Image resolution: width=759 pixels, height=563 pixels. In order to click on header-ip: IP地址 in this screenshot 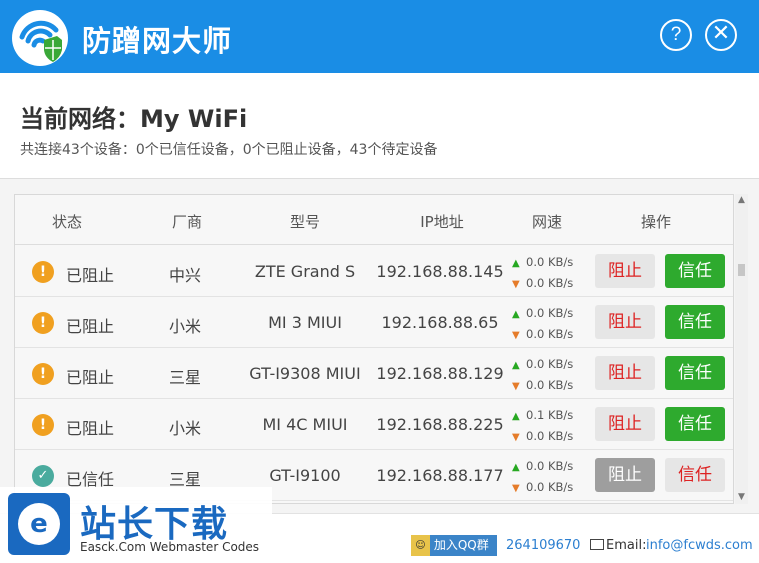, I will do `click(442, 222)`.